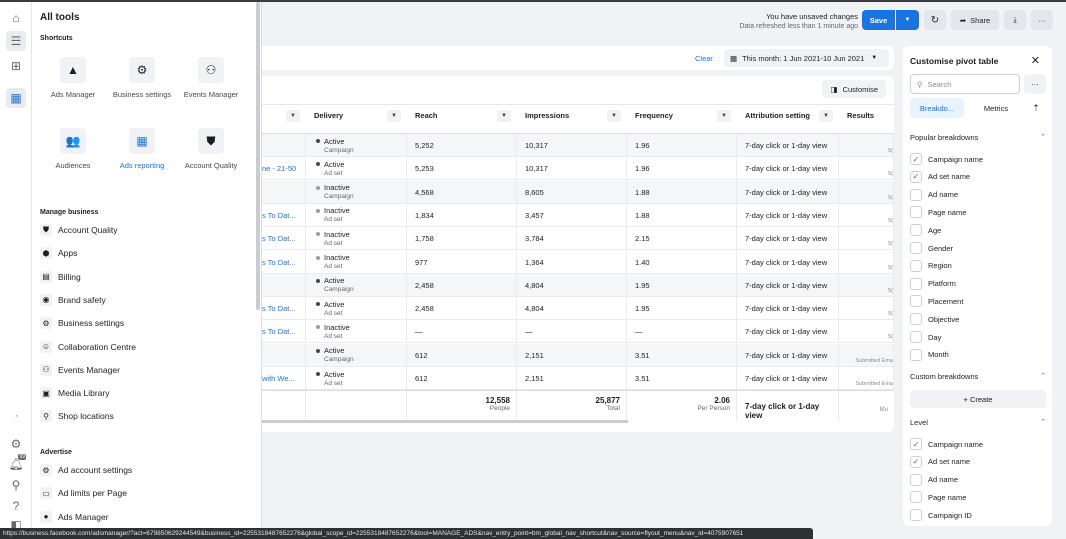 This screenshot has height=539, width=1066. What do you see at coordinates (74, 517) in the screenshot?
I see `menu-item-ads-manager: ● Ads Manager` at bounding box center [74, 517].